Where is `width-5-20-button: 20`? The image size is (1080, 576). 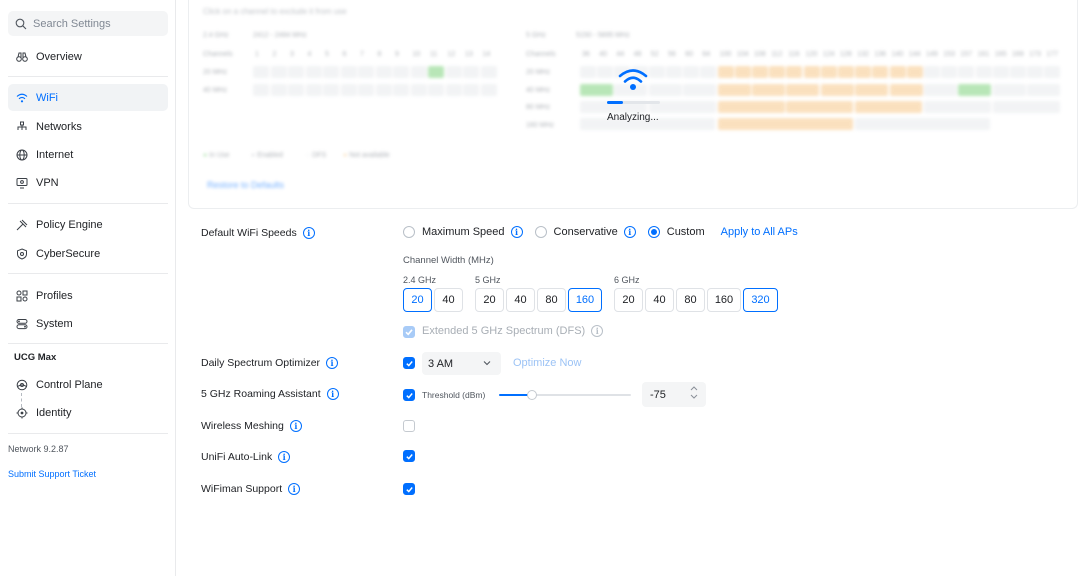 width-5-20-button: 20 is located at coordinates (489, 300).